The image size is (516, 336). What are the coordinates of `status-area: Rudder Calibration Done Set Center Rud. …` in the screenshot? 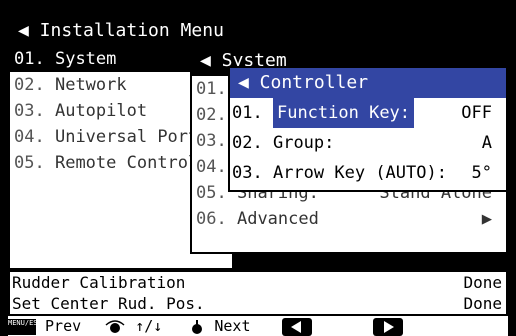 It's located at (258, 293).